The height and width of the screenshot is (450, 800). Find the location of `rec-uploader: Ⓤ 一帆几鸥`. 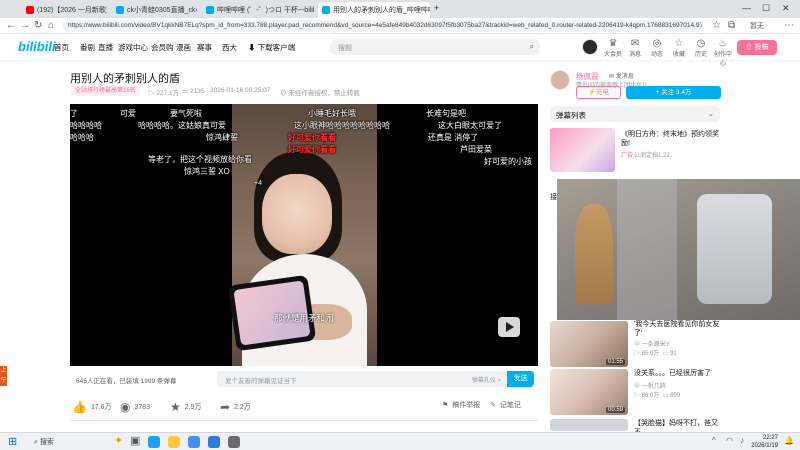

rec-uploader: Ⓤ 一帆几鸥 is located at coordinates (650, 385).